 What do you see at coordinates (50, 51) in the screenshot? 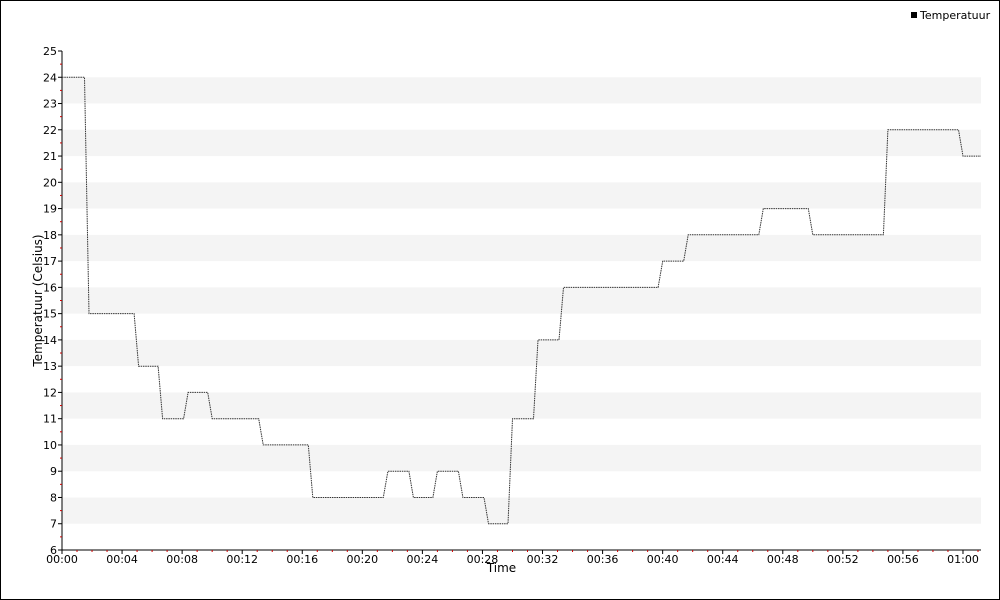
I see `y-tick-label: 25` at bounding box center [50, 51].